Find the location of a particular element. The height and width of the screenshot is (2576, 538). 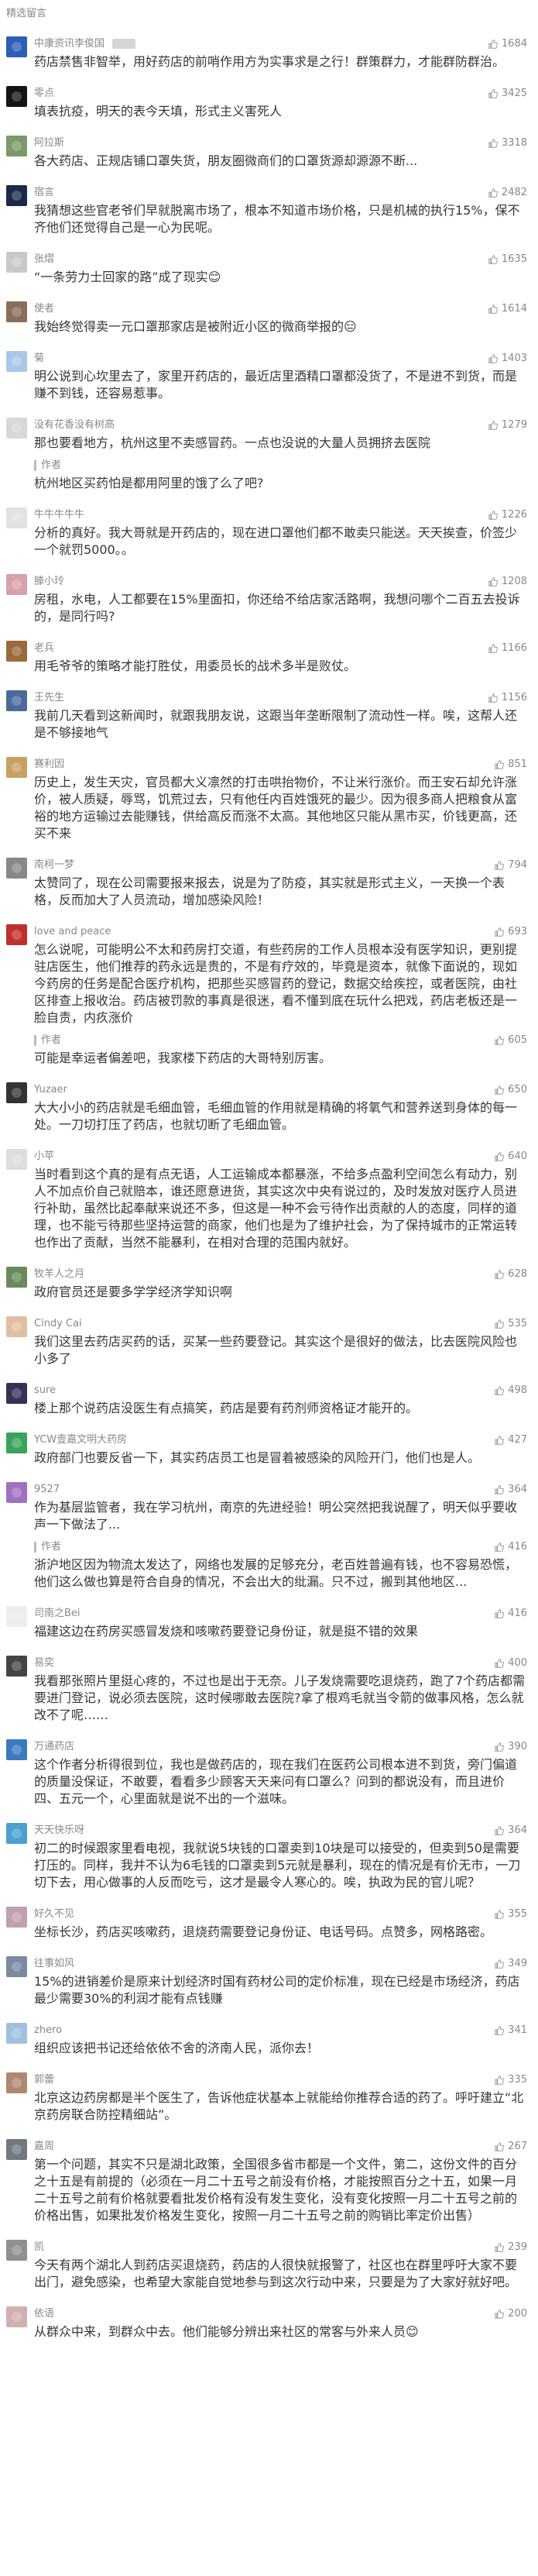

reply-bar is located at coordinates (35, 1040).